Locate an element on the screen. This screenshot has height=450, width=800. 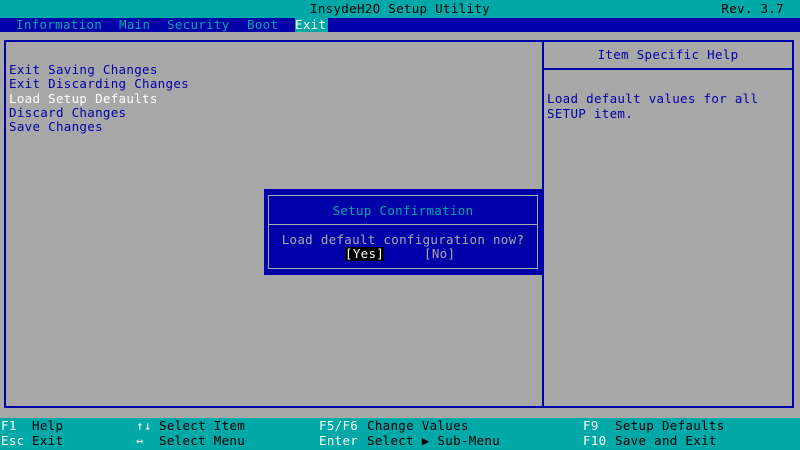
footer-key-f9: F9 is located at coordinates (591, 425).